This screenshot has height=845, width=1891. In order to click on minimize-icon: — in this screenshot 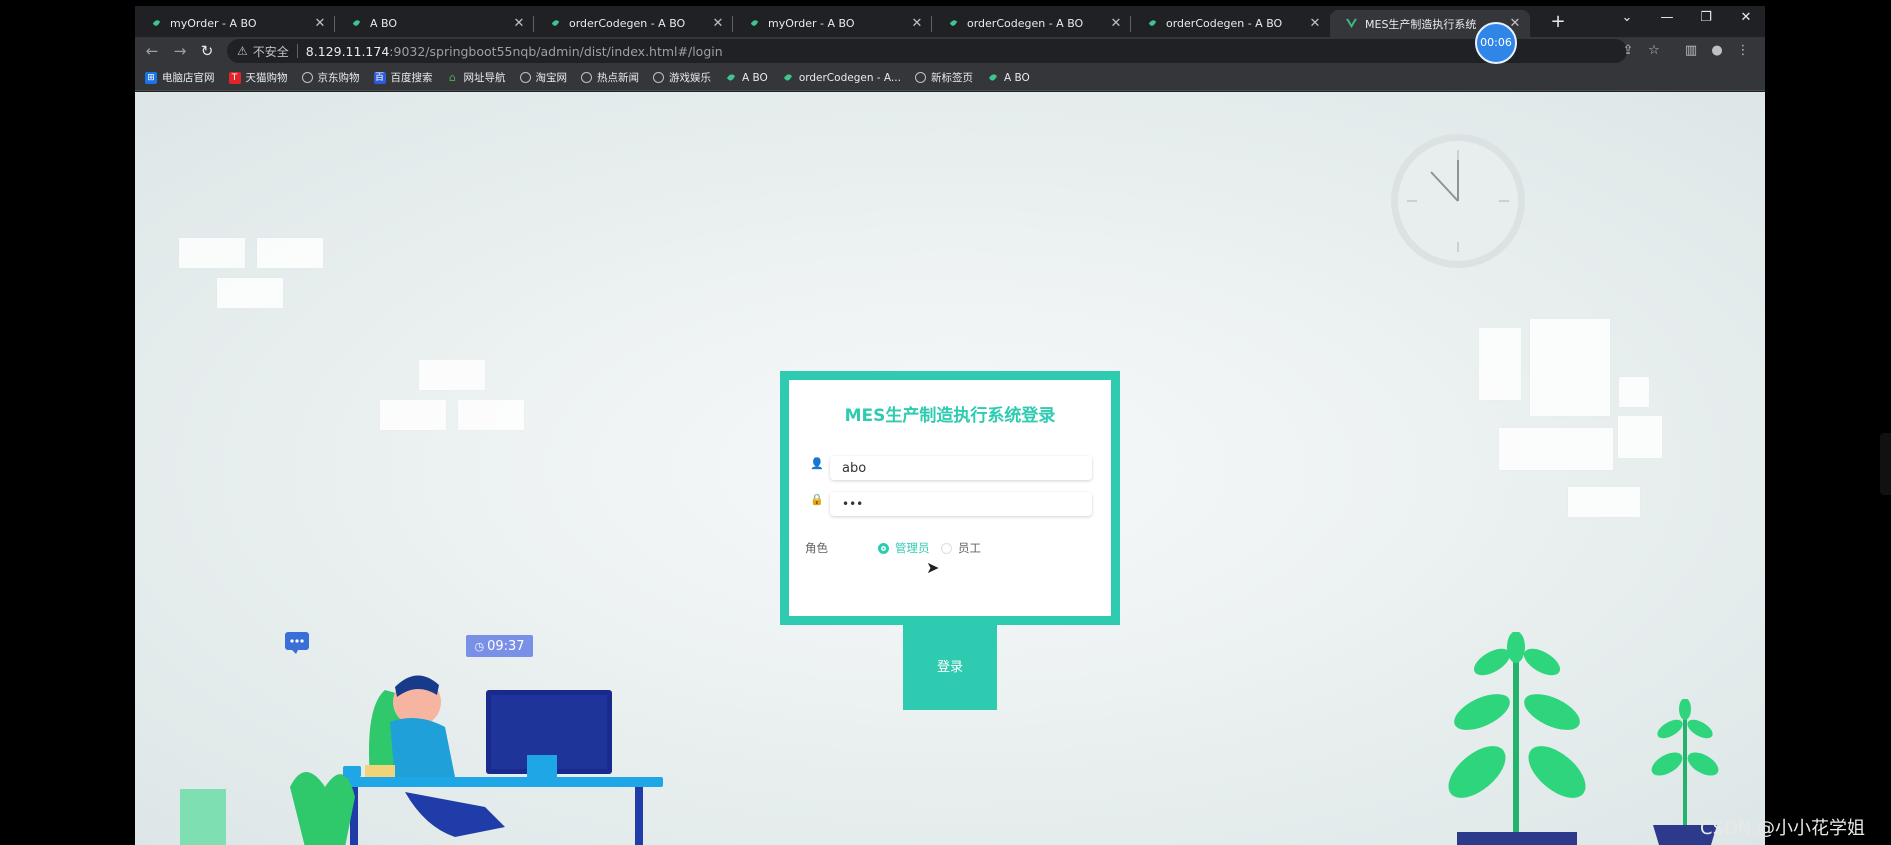, I will do `click(1667, 17)`.